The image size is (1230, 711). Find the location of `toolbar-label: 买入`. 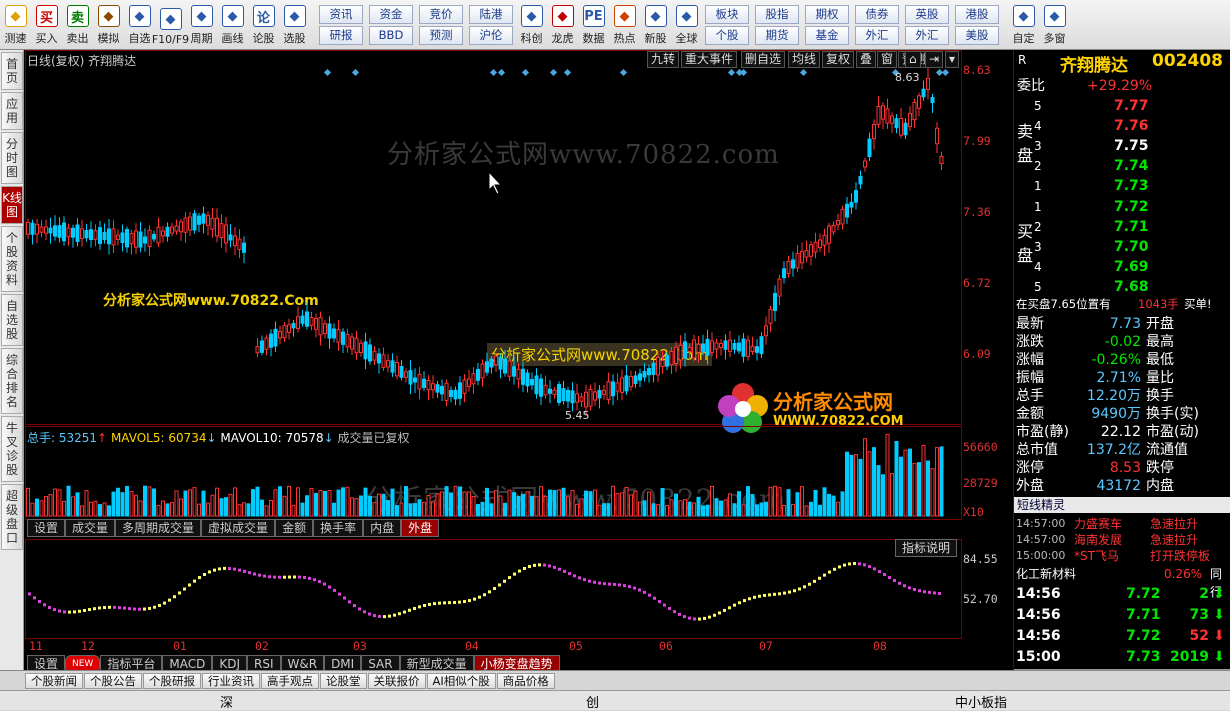

toolbar-label: 买入 is located at coordinates (46, 38).